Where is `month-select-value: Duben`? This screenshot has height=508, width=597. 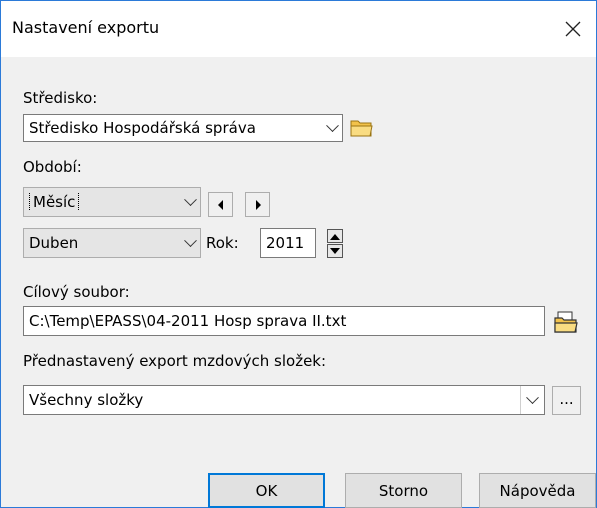 month-select-value: Duben is located at coordinates (54, 243).